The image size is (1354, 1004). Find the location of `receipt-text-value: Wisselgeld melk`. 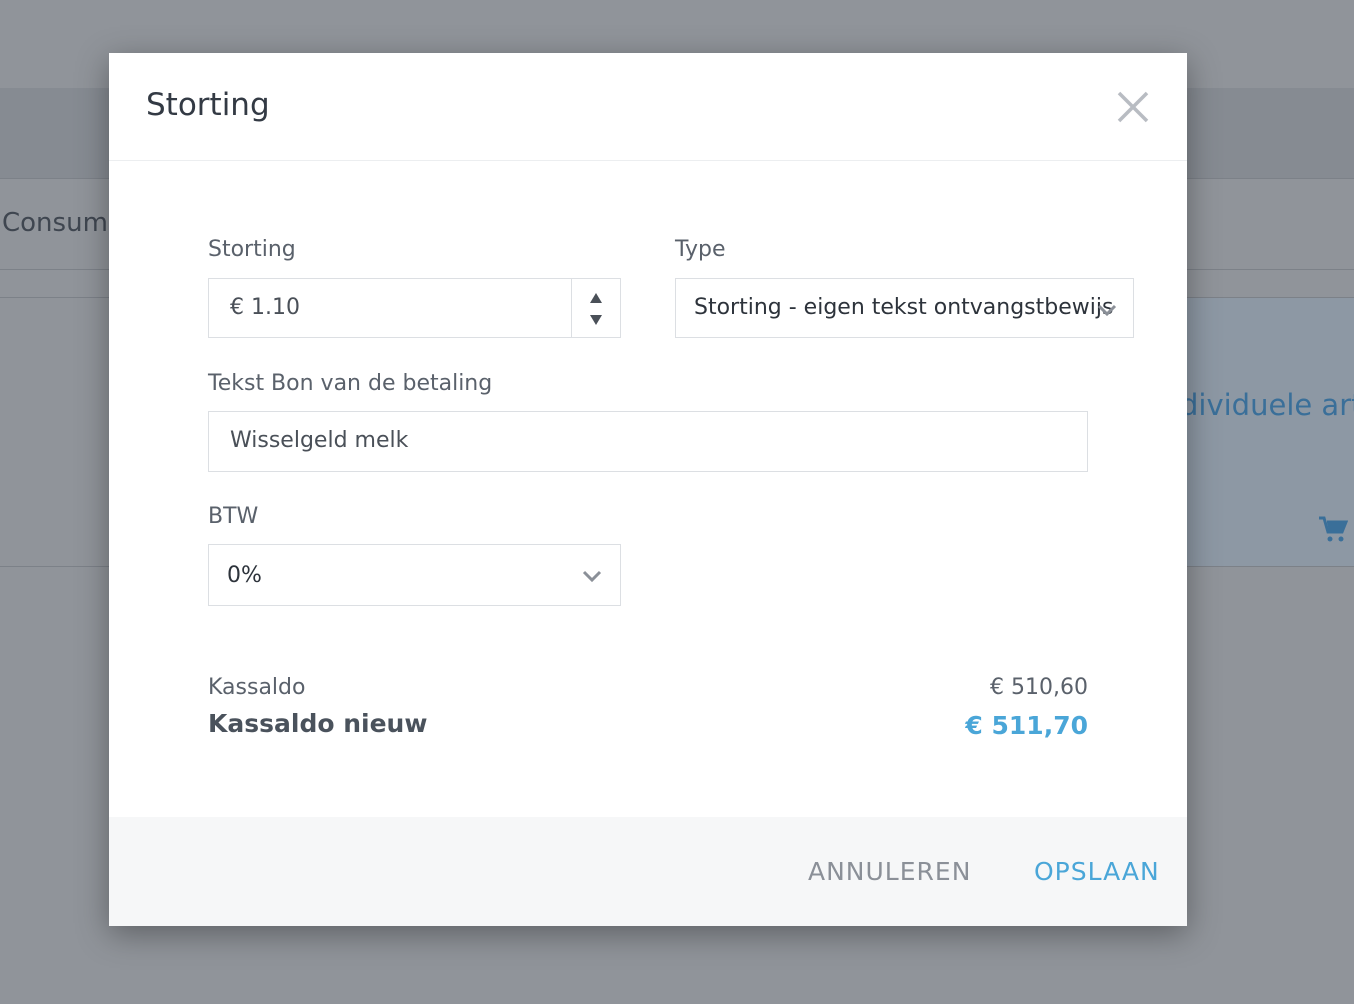

receipt-text-value: Wisselgeld melk is located at coordinates (319, 440).